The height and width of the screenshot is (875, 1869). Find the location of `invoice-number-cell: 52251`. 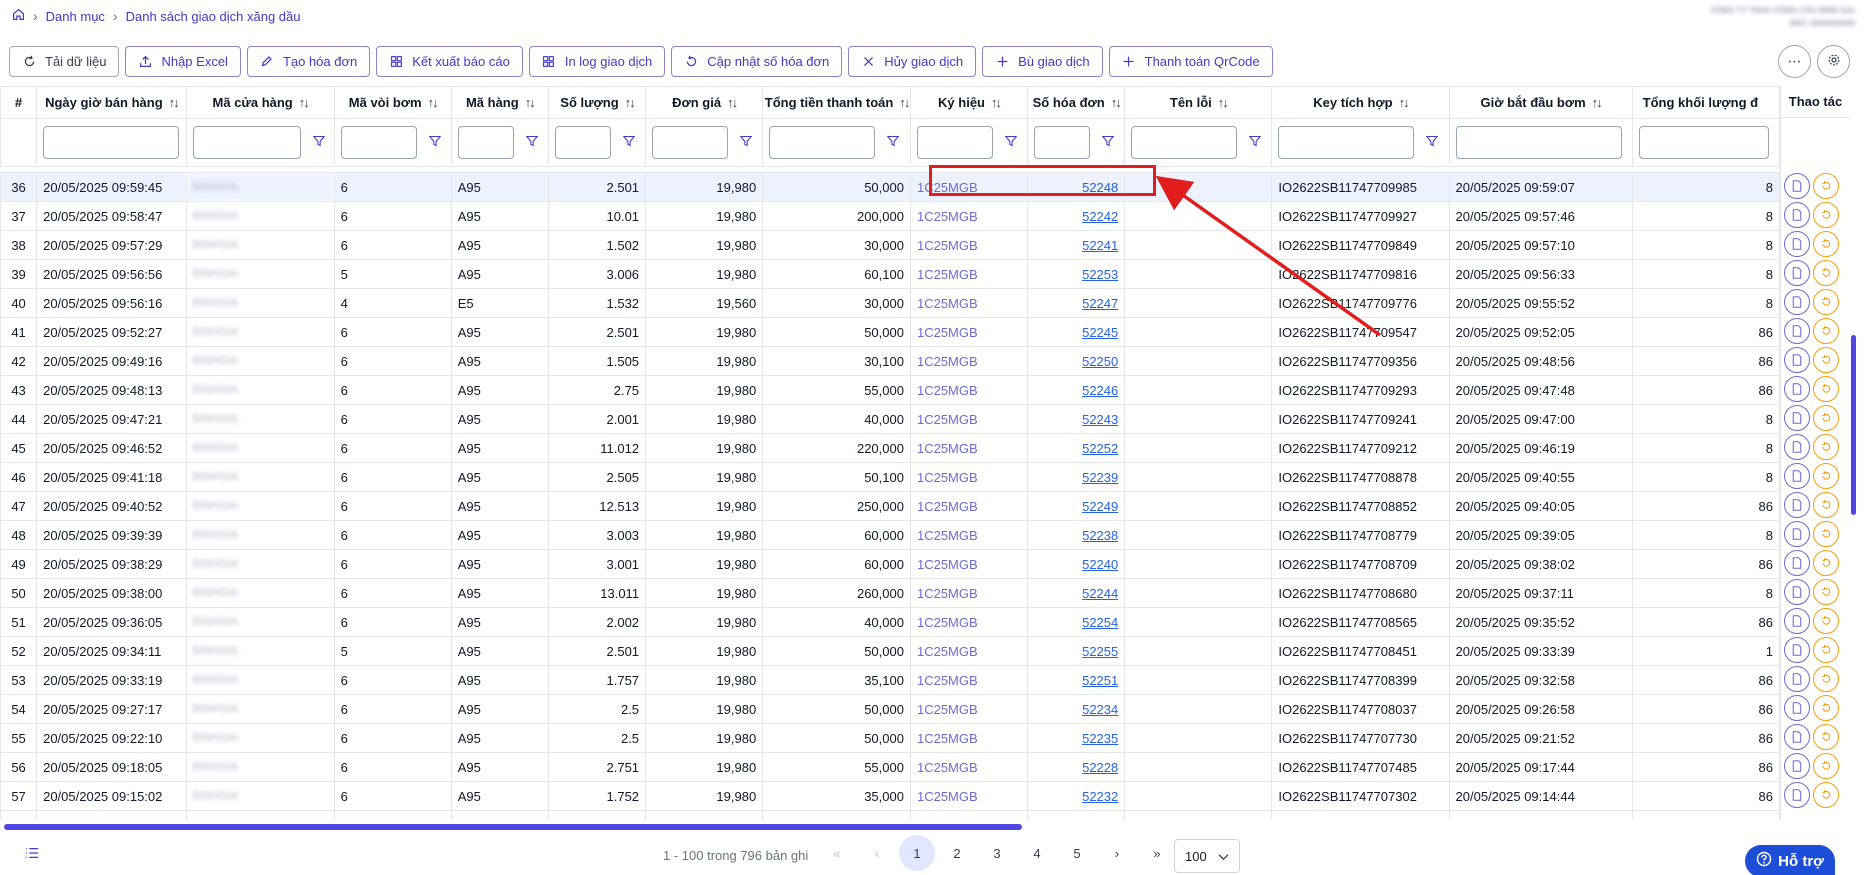

invoice-number-cell: 52251 is located at coordinates (1076, 680).